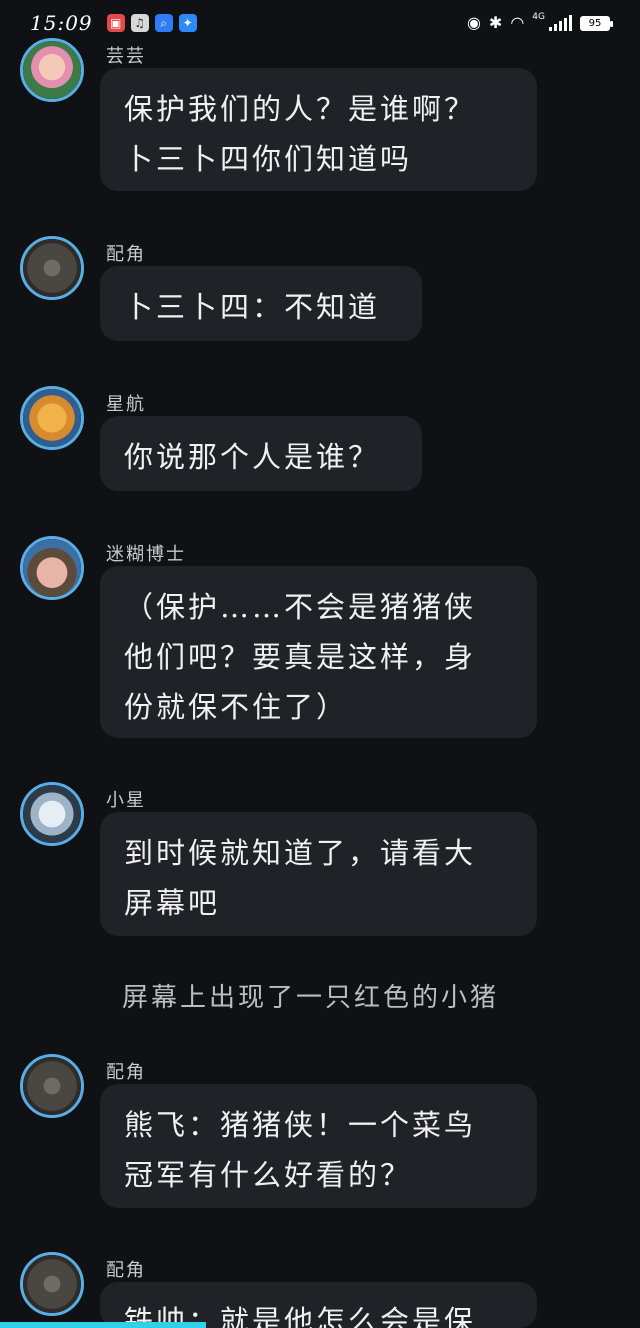 Image resolution: width=640 pixels, height=1328 pixels. What do you see at coordinates (473, 22) in the screenshot?
I see `eye-icon: ◉` at bounding box center [473, 22].